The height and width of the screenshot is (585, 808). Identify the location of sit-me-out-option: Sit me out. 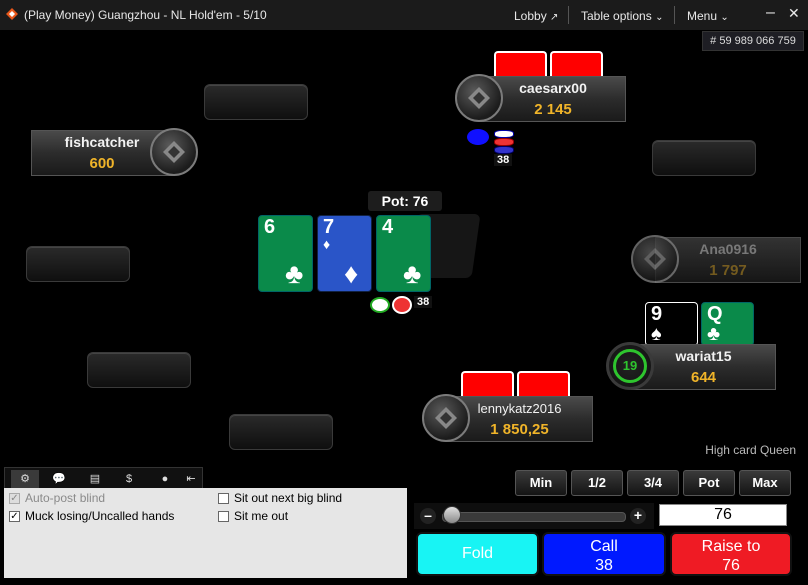
(253, 516).